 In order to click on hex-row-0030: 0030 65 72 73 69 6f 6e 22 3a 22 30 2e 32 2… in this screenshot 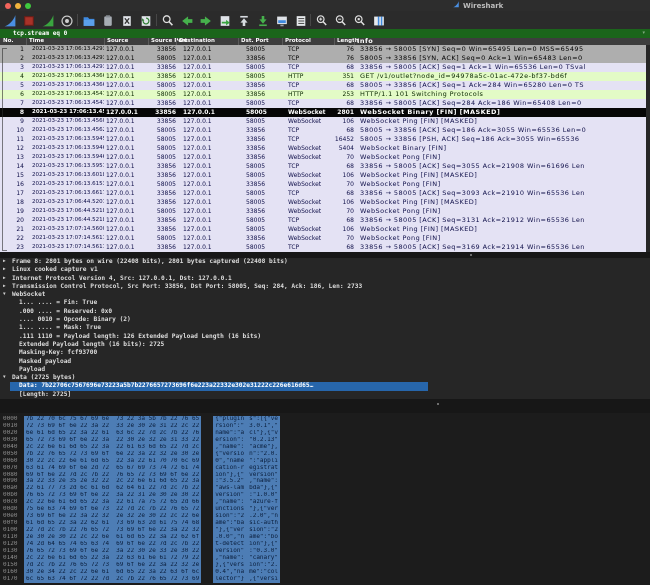, I will do `click(325, 440)`.